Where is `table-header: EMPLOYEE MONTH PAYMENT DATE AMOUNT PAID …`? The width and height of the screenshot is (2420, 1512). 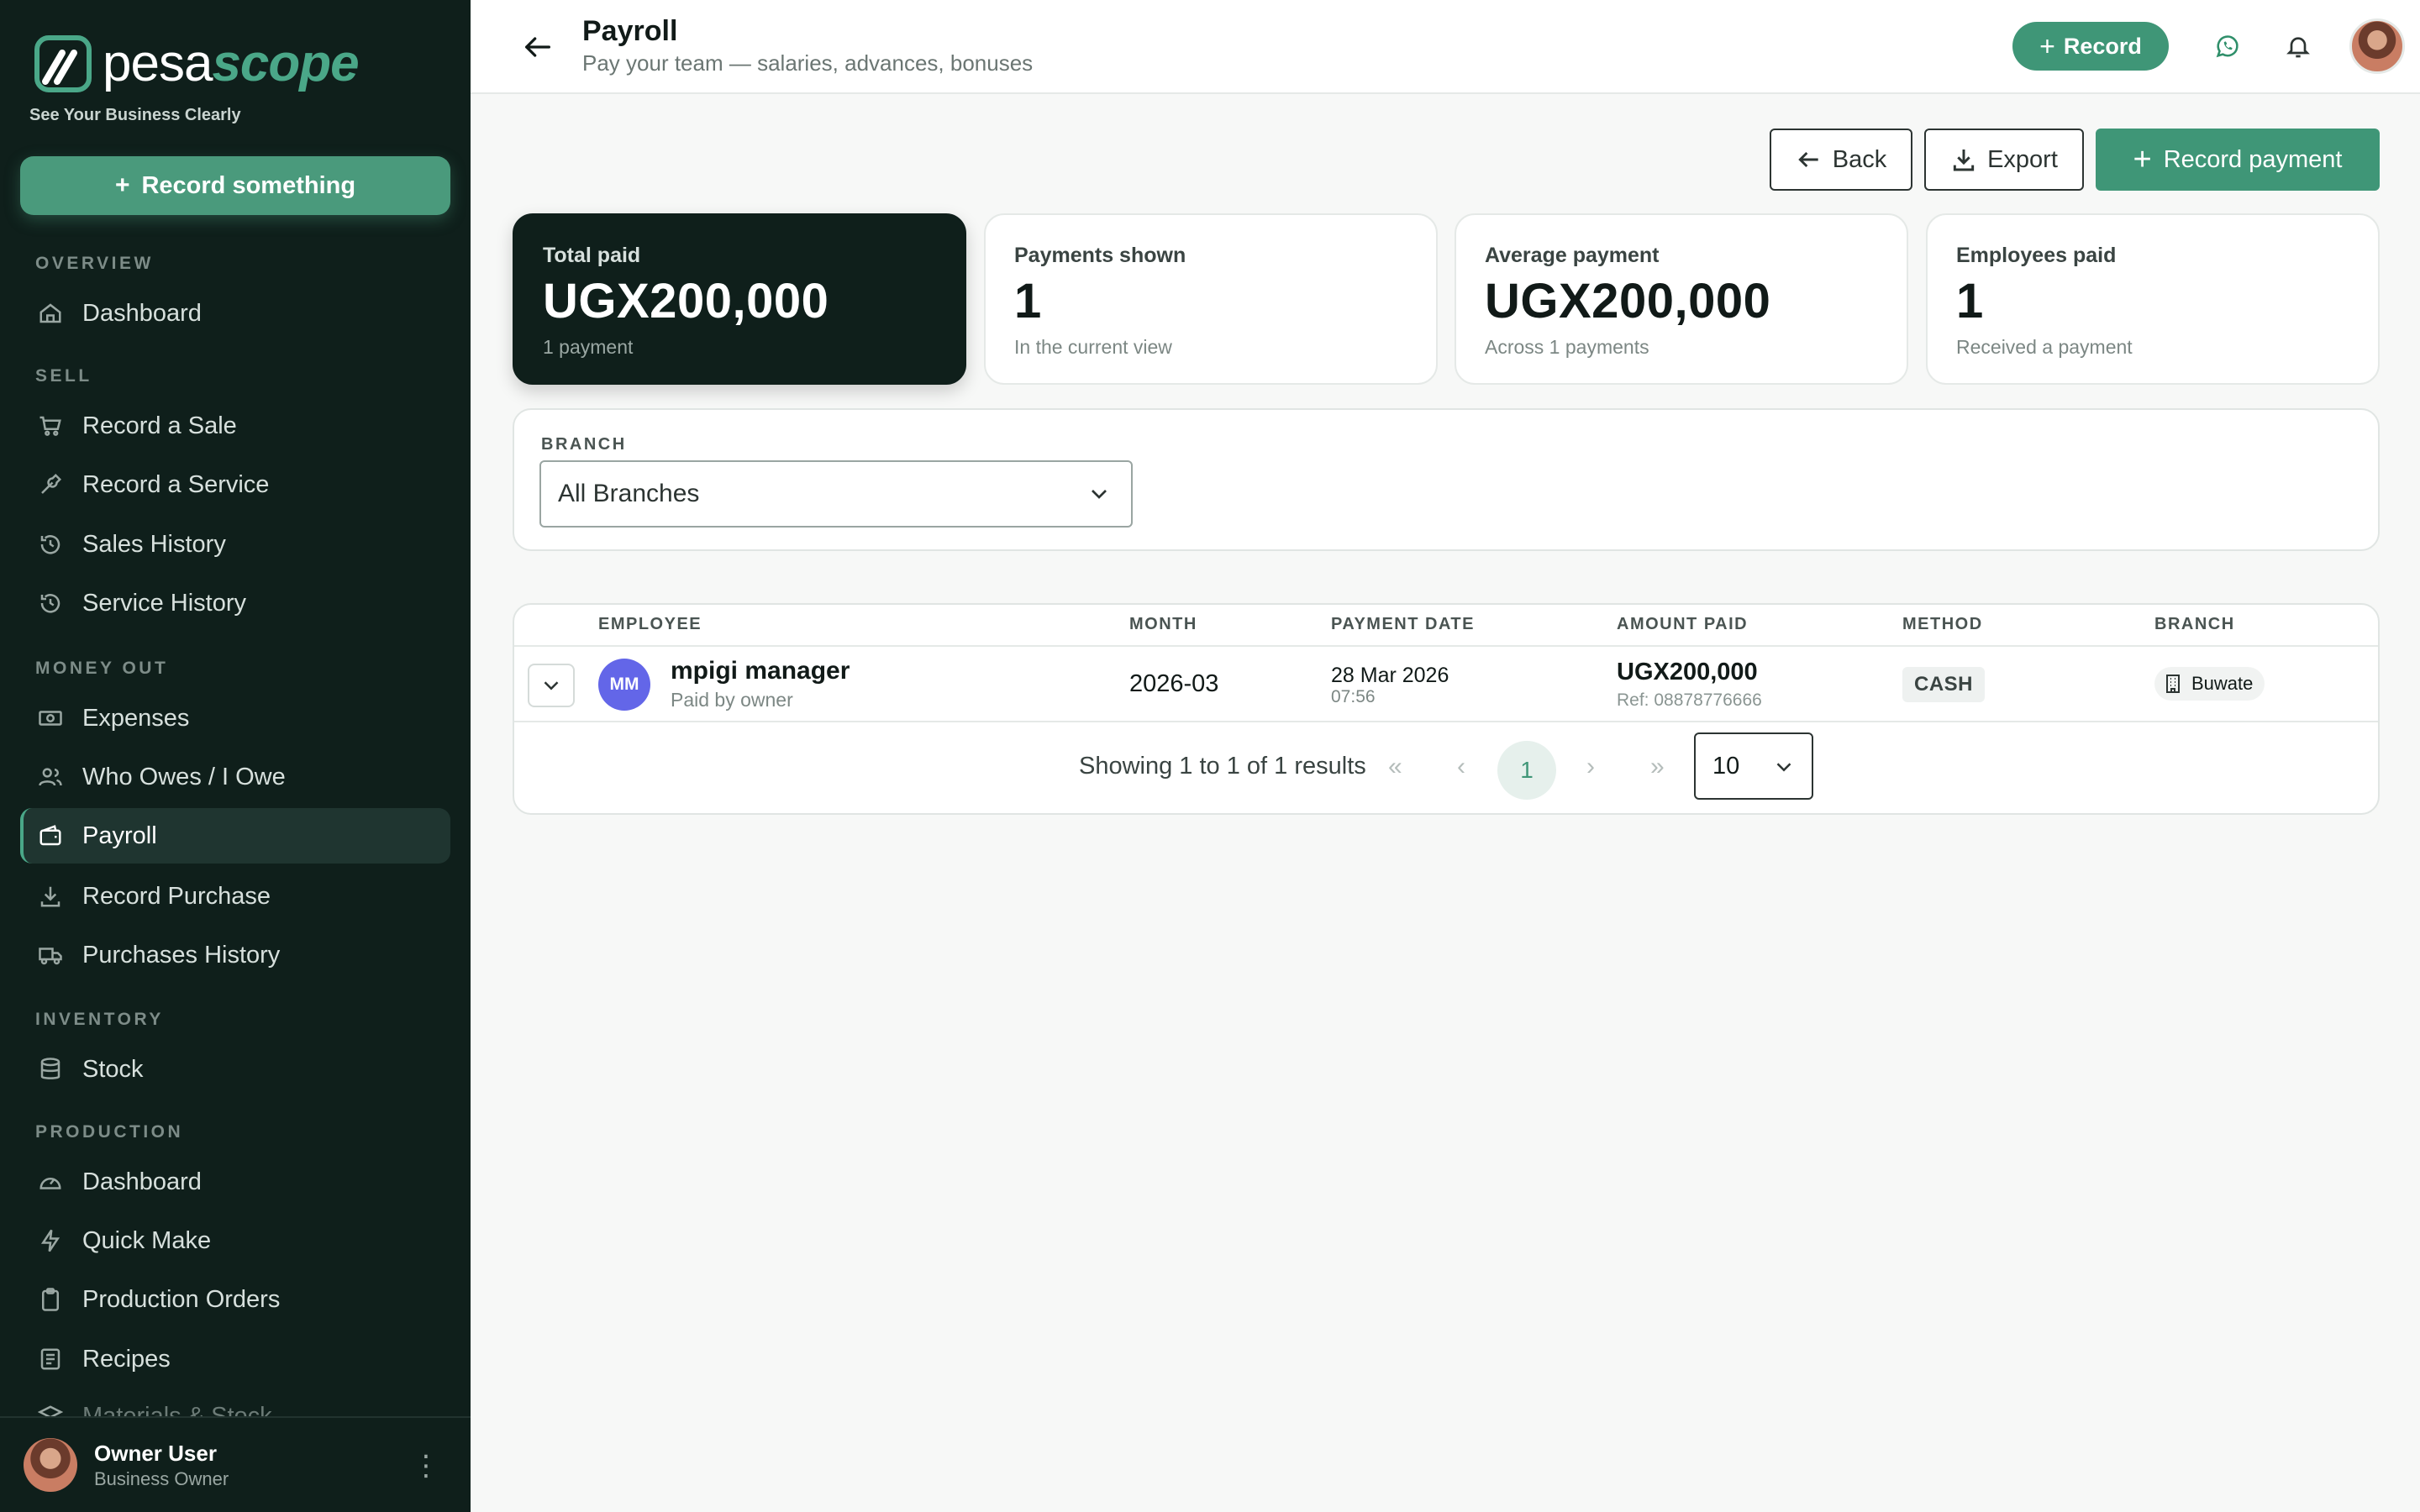 table-header: EMPLOYEE MONTH PAYMENT DATE AMOUNT PAID … is located at coordinates (1446, 626).